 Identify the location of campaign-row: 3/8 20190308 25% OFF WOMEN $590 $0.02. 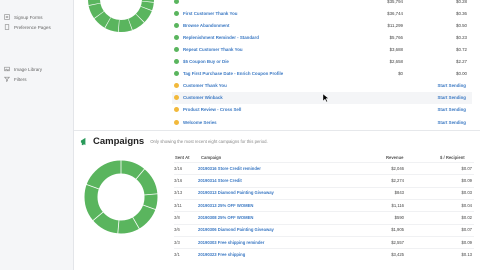
(324, 217).